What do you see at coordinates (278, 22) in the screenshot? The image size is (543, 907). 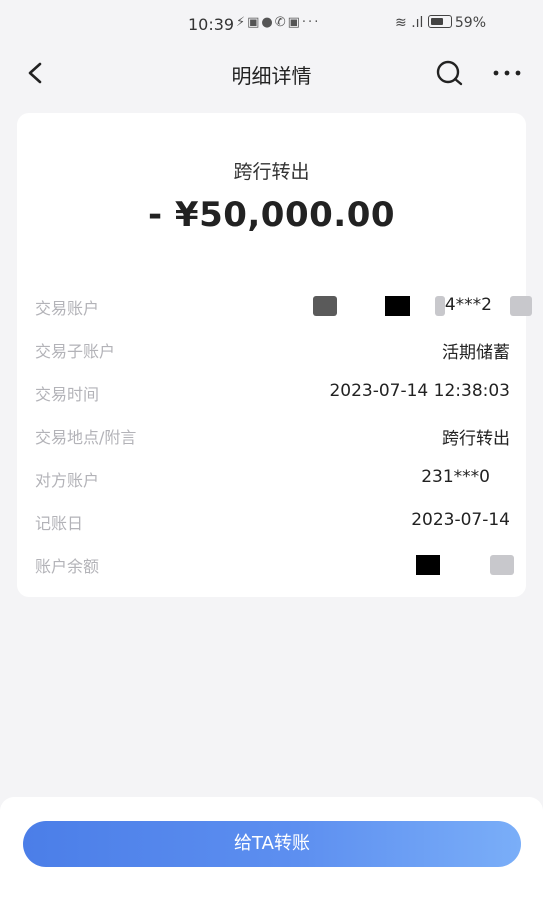 I see `notification-icons: ⚡▣●✆▣···` at bounding box center [278, 22].